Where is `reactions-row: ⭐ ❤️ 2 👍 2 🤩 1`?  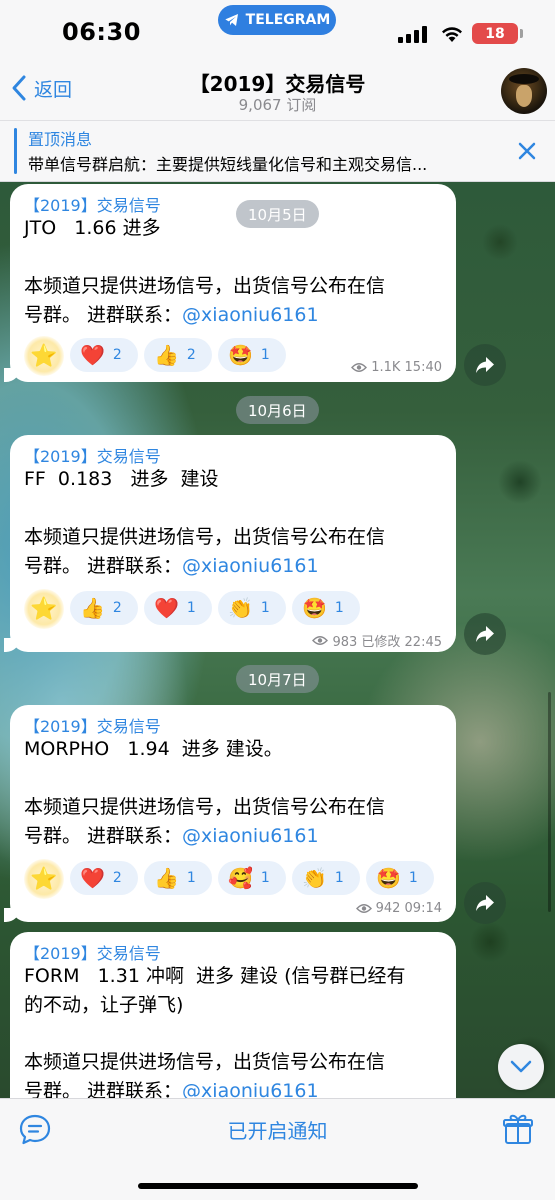
reactions-row: ⭐ ❤️ 2 👍 2 🤩 1 is located at coordinates (155, 356).